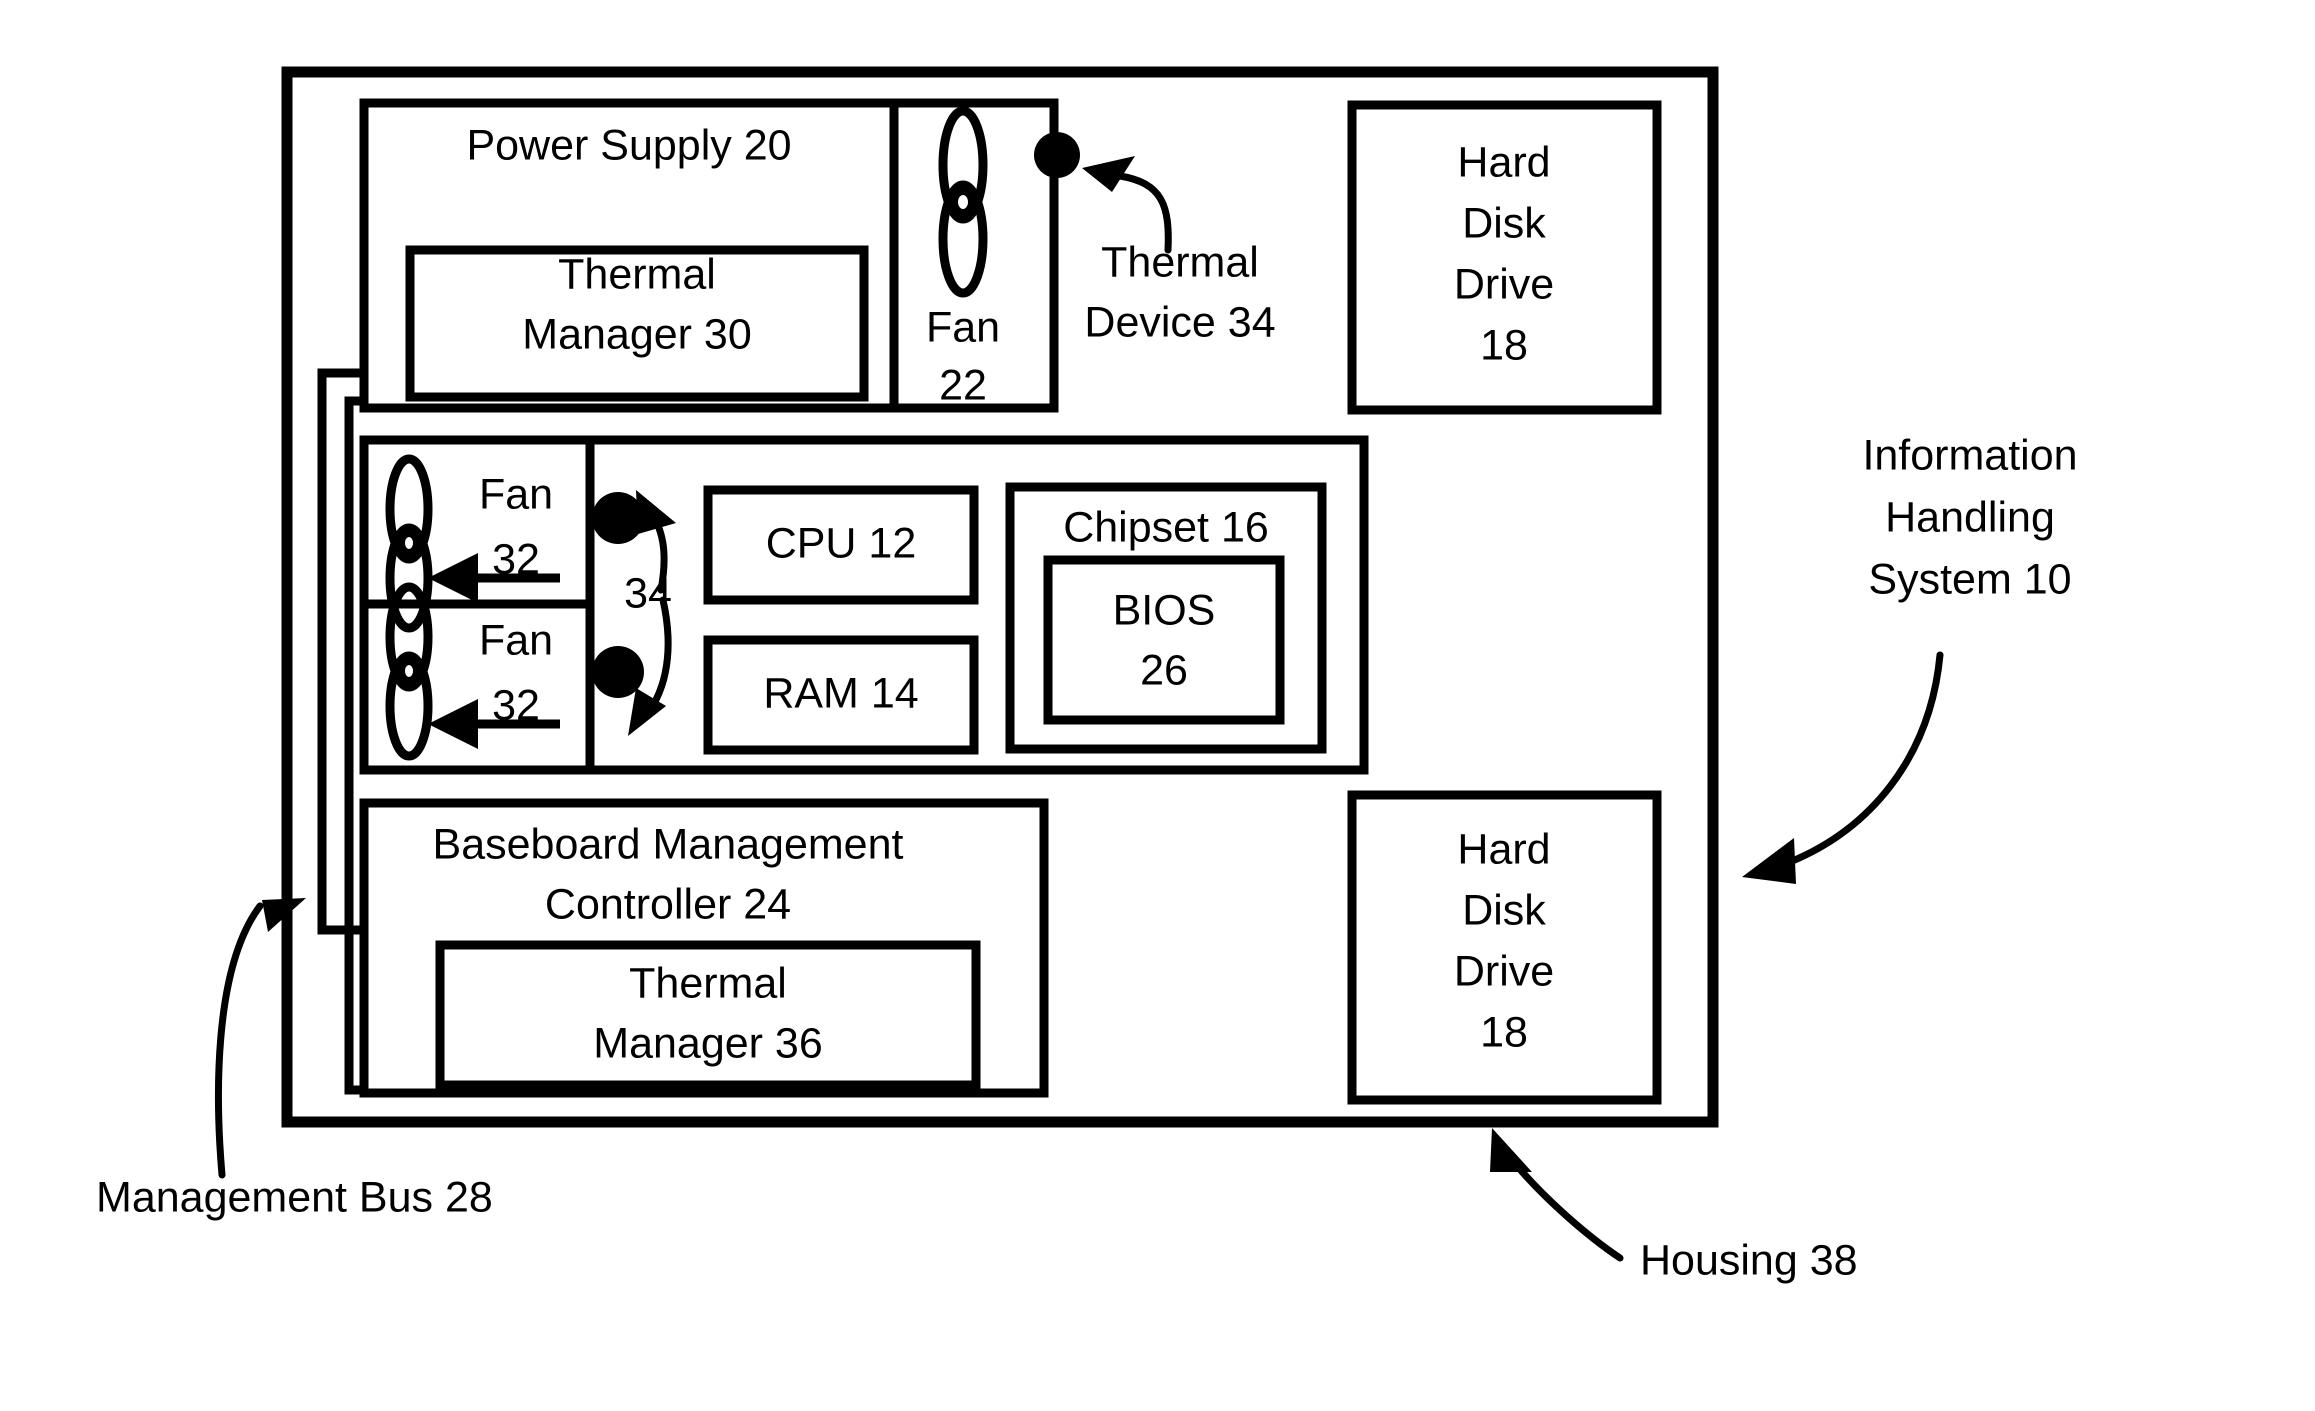 The height and width of the screenshot is (1411, 2315). I want to click on housing-label: Housing 38, so click(1749, 1260).